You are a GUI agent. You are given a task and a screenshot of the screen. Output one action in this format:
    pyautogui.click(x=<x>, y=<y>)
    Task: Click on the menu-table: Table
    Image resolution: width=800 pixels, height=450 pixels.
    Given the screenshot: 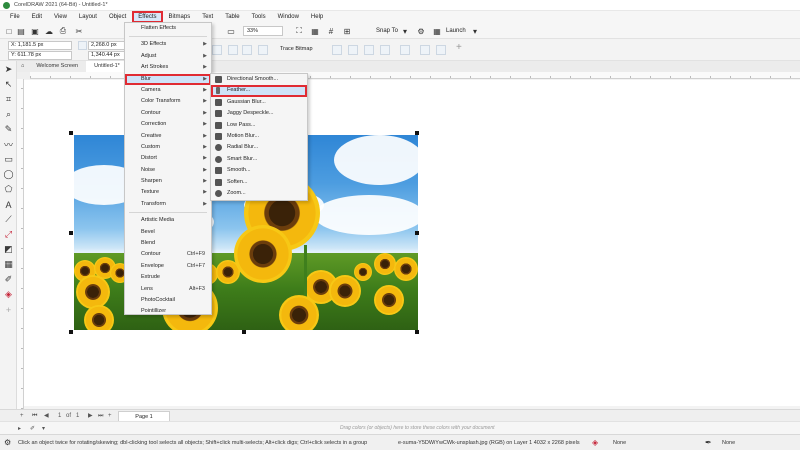 What is the action you would take?
    pyautogui.click(x=232, y=17)
    